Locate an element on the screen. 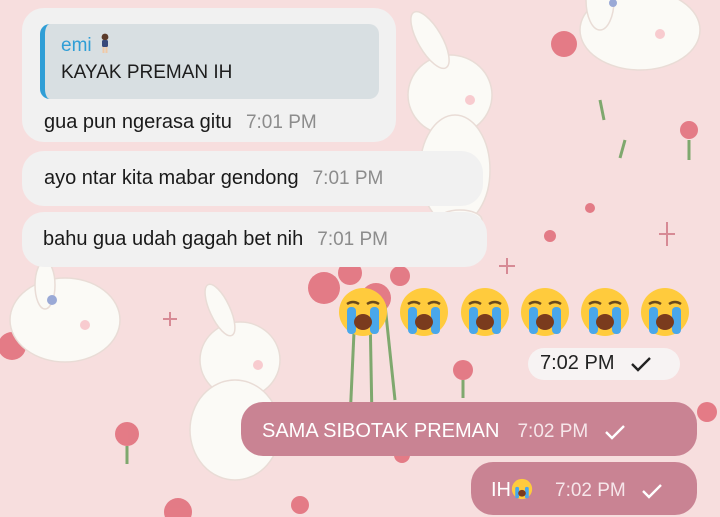  message-text: SAMA SIBOTAK PREMAN is located at coordinates (381, 431).